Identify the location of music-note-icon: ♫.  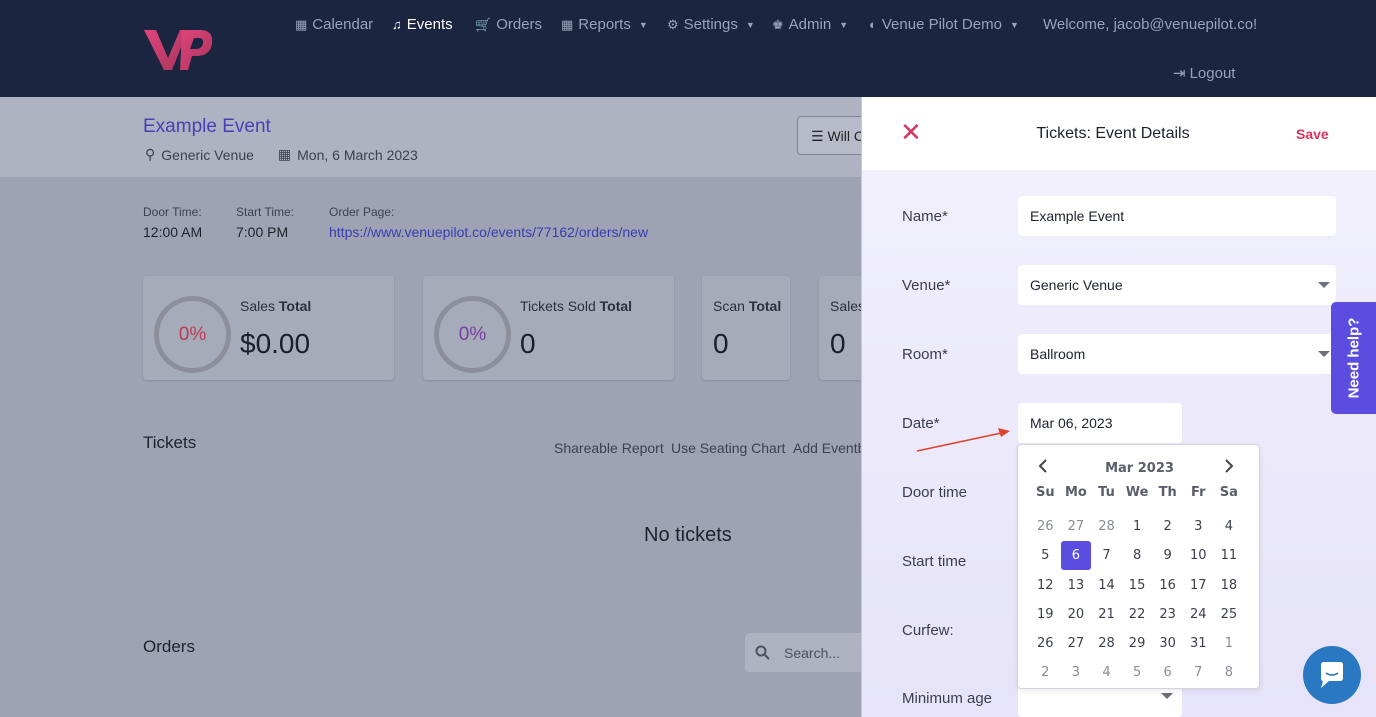
(397, 24).